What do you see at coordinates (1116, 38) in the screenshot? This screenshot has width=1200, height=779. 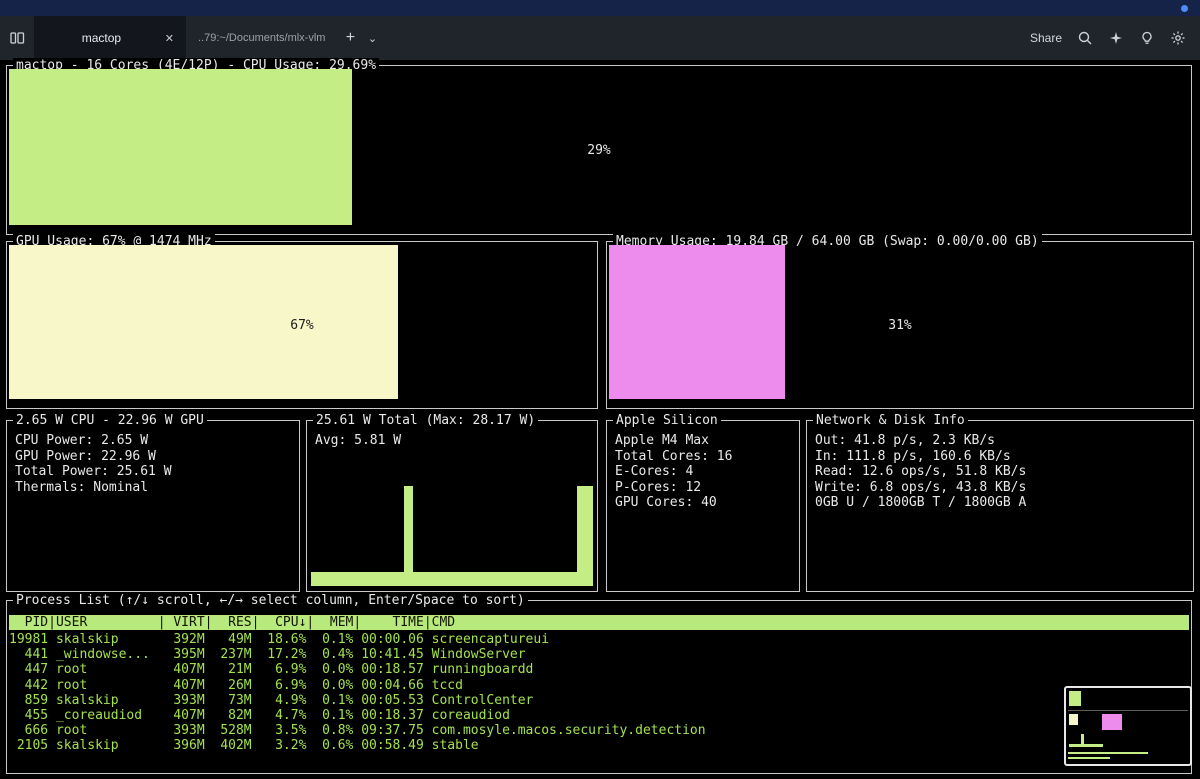 I see `ai-sparkle-icon` at bounding box center [1116, 38].